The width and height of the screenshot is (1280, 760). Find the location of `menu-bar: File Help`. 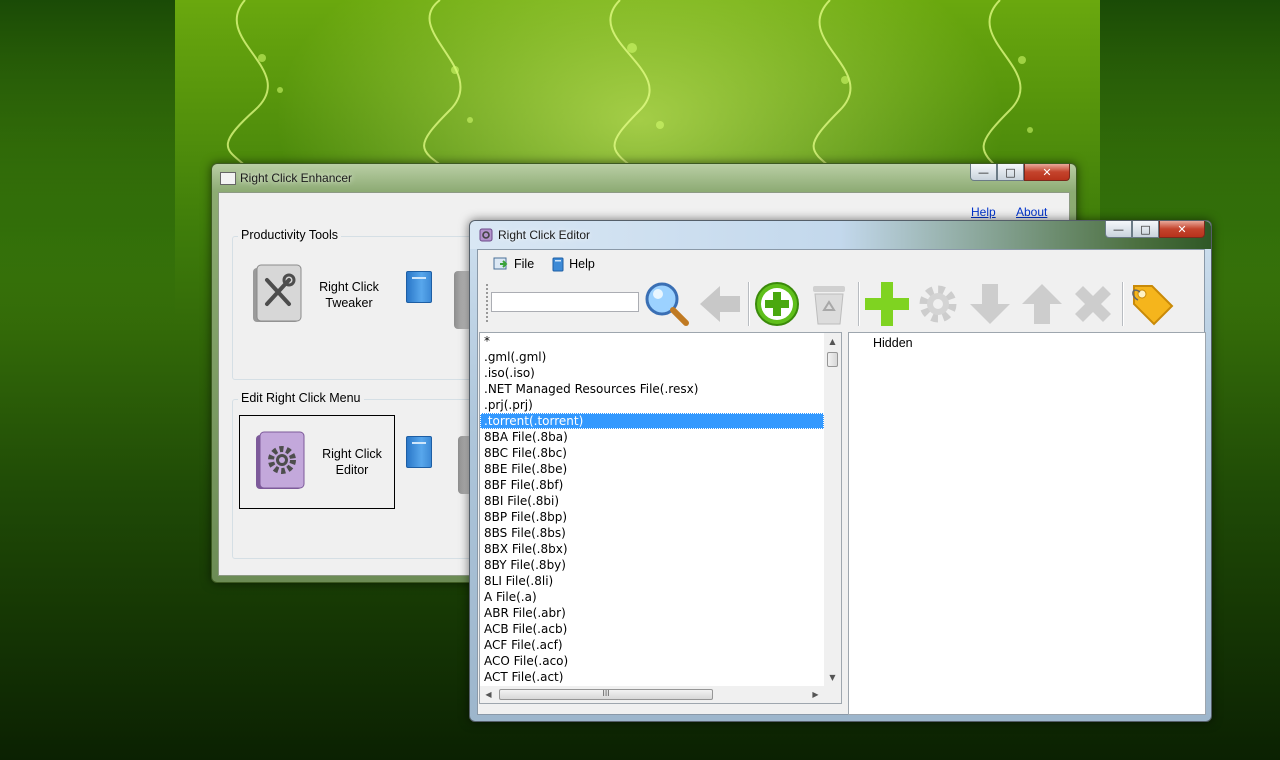

menu-bar: File Help is located at coordinates (841, 264).